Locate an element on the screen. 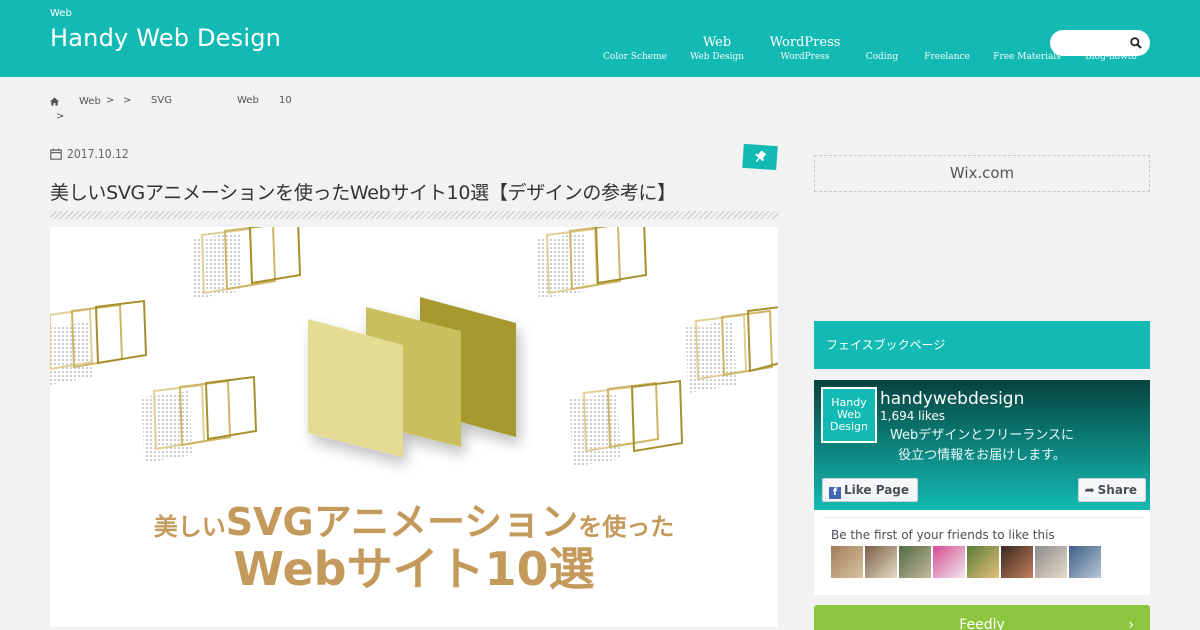 Image resolution: width=1200 pixels, height=630 pixels. nav-item-color-scheme: Color Scheme is located at coordinates (635, 49).